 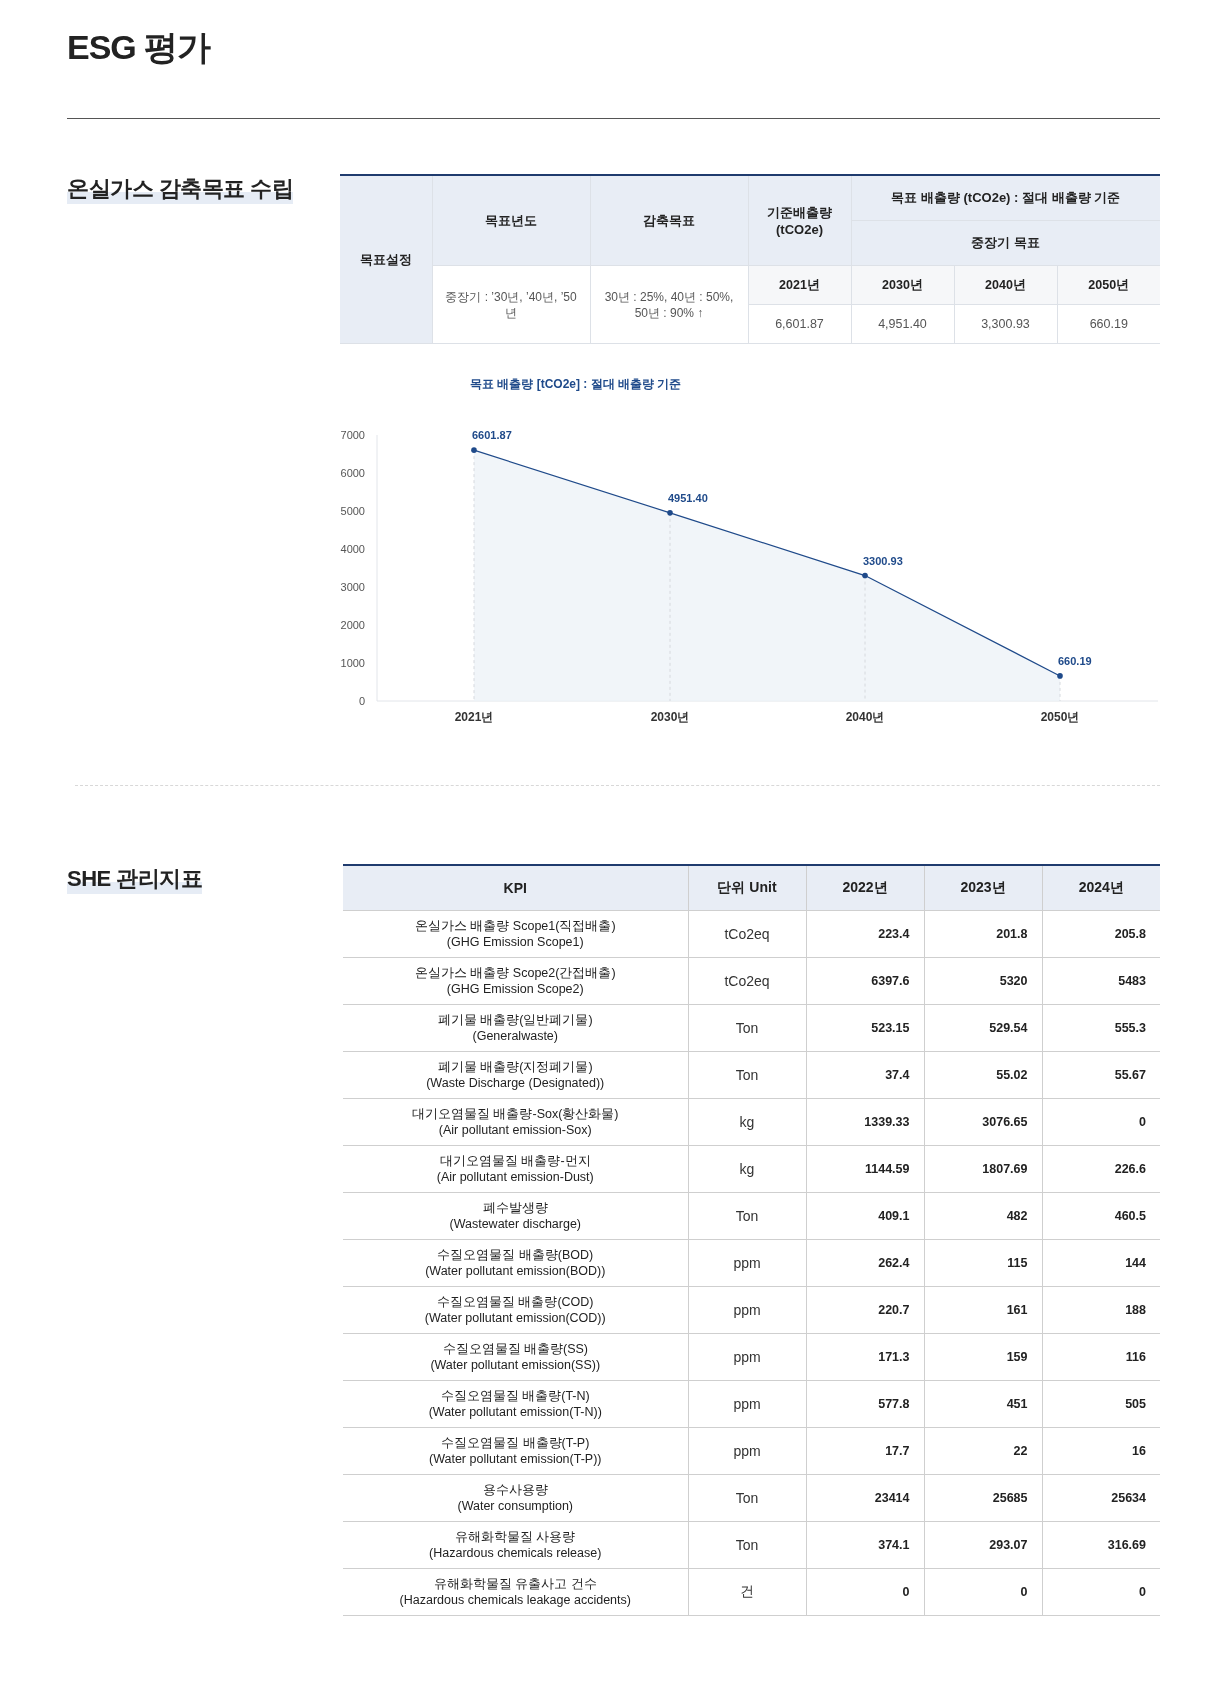 What do you see at coordinates (883, 560) in the screenshot?
I see `data-label: 3300.93` at bounding box center [883, 560].